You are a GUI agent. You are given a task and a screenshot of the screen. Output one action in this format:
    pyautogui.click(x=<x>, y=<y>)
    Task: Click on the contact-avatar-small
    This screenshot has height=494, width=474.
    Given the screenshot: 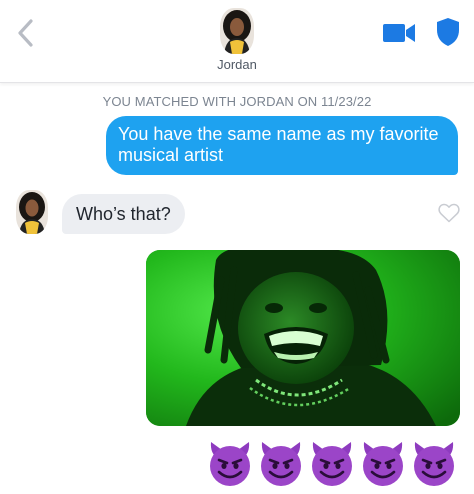 What is the action you would take?
    pyautogui.click(x=32, y=212)
    